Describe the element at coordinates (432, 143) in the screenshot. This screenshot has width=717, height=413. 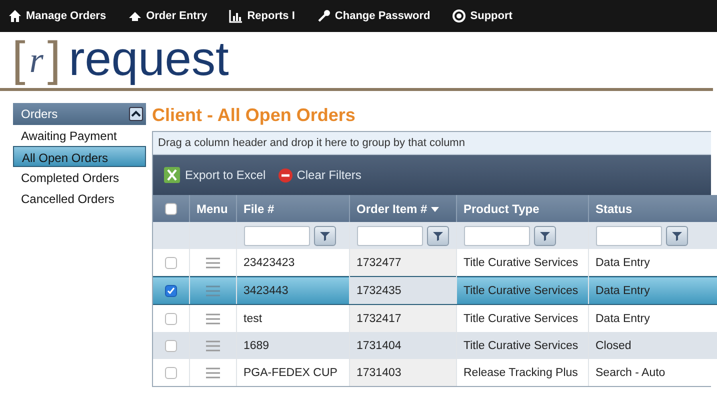
I see `group-drop-area: Drag a column header and drop it here to group by that column` at that location.